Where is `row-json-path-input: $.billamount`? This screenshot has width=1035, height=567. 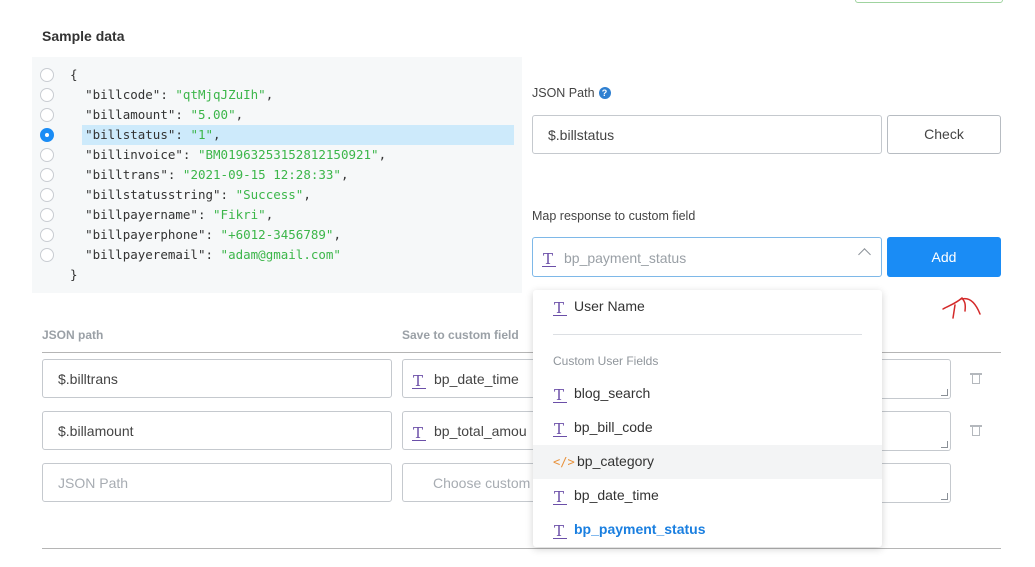 row-json-path-input: $.billamount is located at coordinates (217, 430).